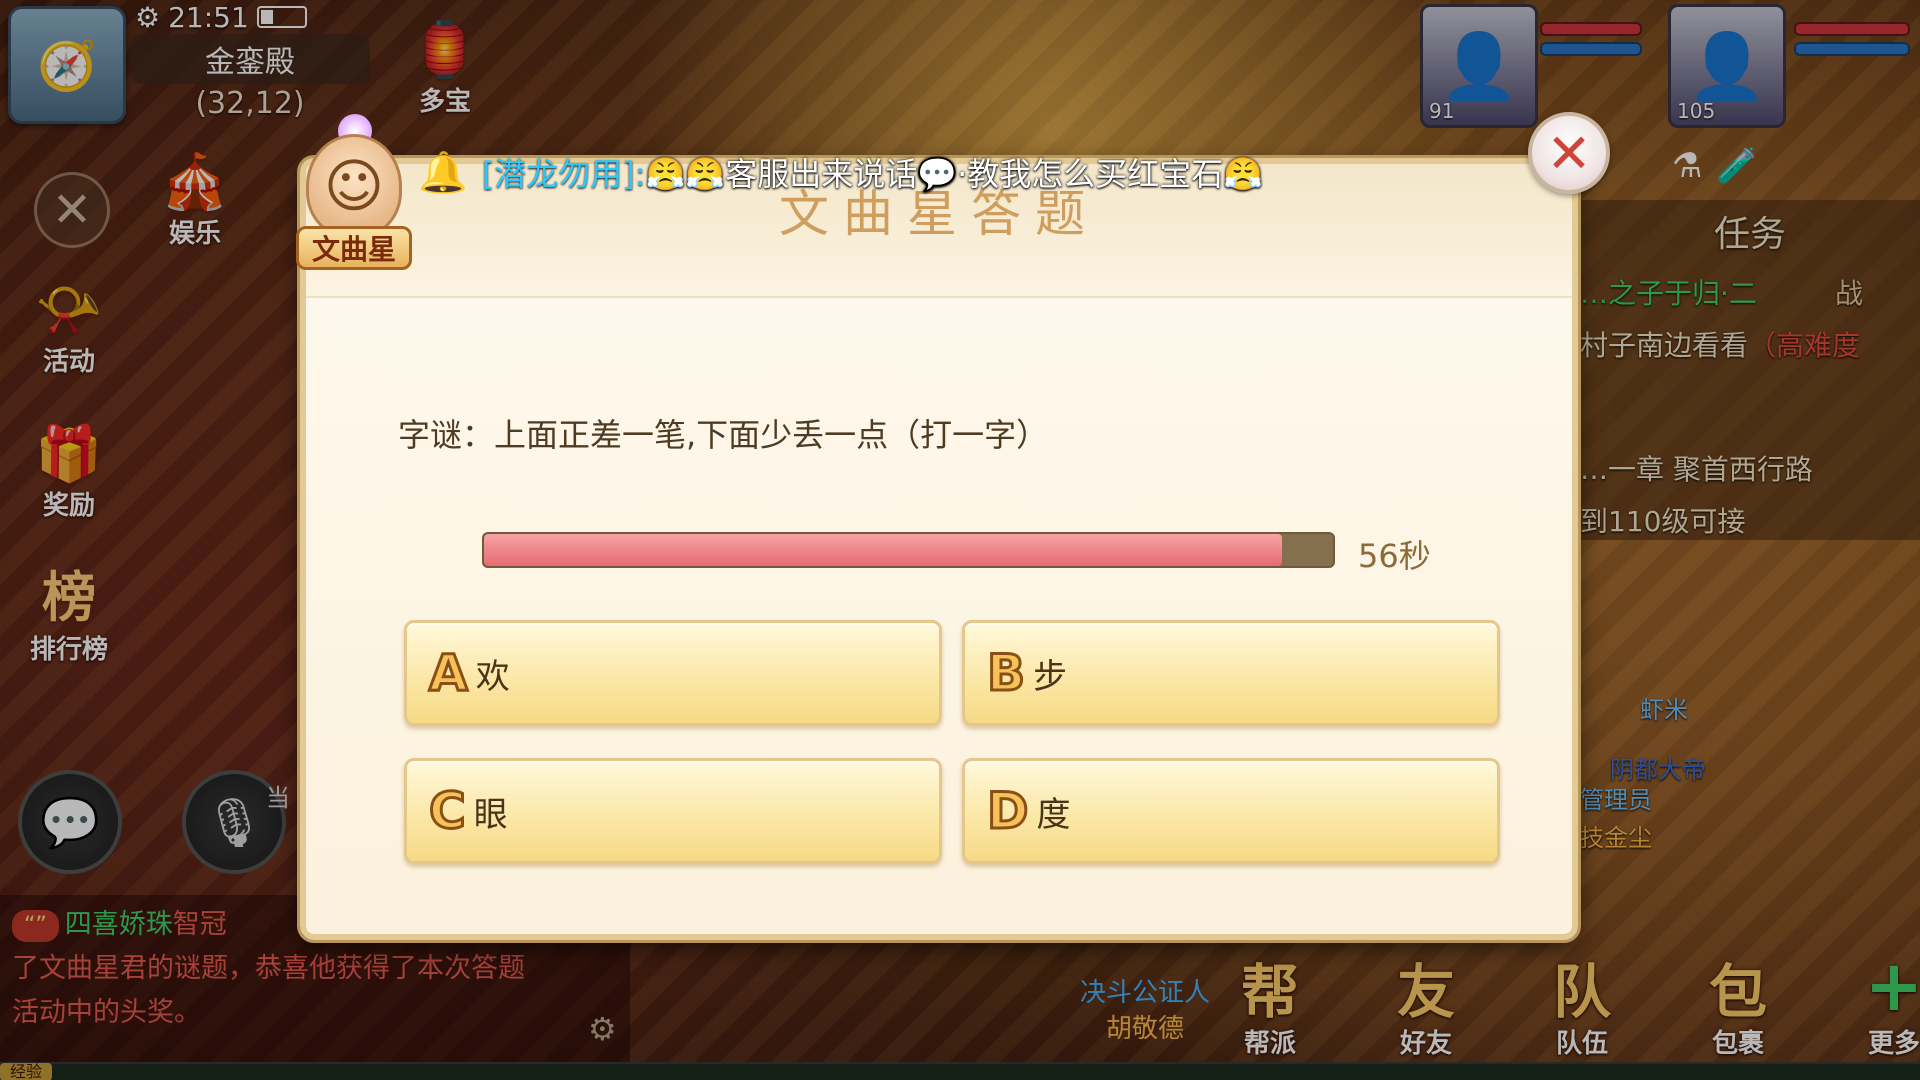  What do you see at coordinates (354, 248) in the screenshot?
I see `npc-name-label: 文曲星` at bounding box center [354, 248].